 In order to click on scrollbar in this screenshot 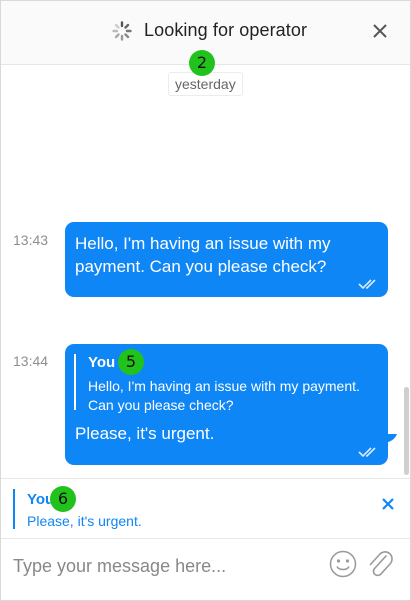, I will do `click(406, 431)`.